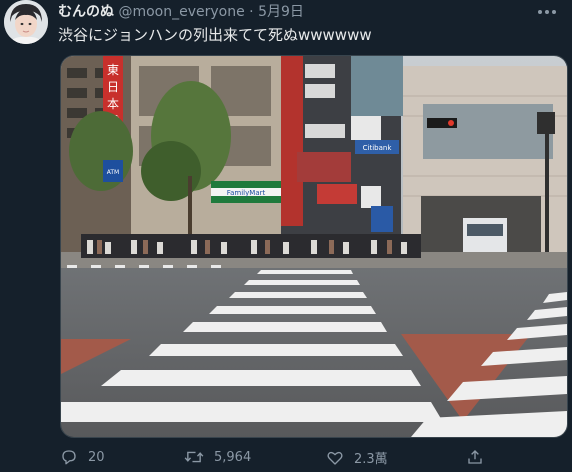  What do you see at coordinates (96, 457) in the screenshot?
I see `reply-count: 20` at bounding box center [96, 457].